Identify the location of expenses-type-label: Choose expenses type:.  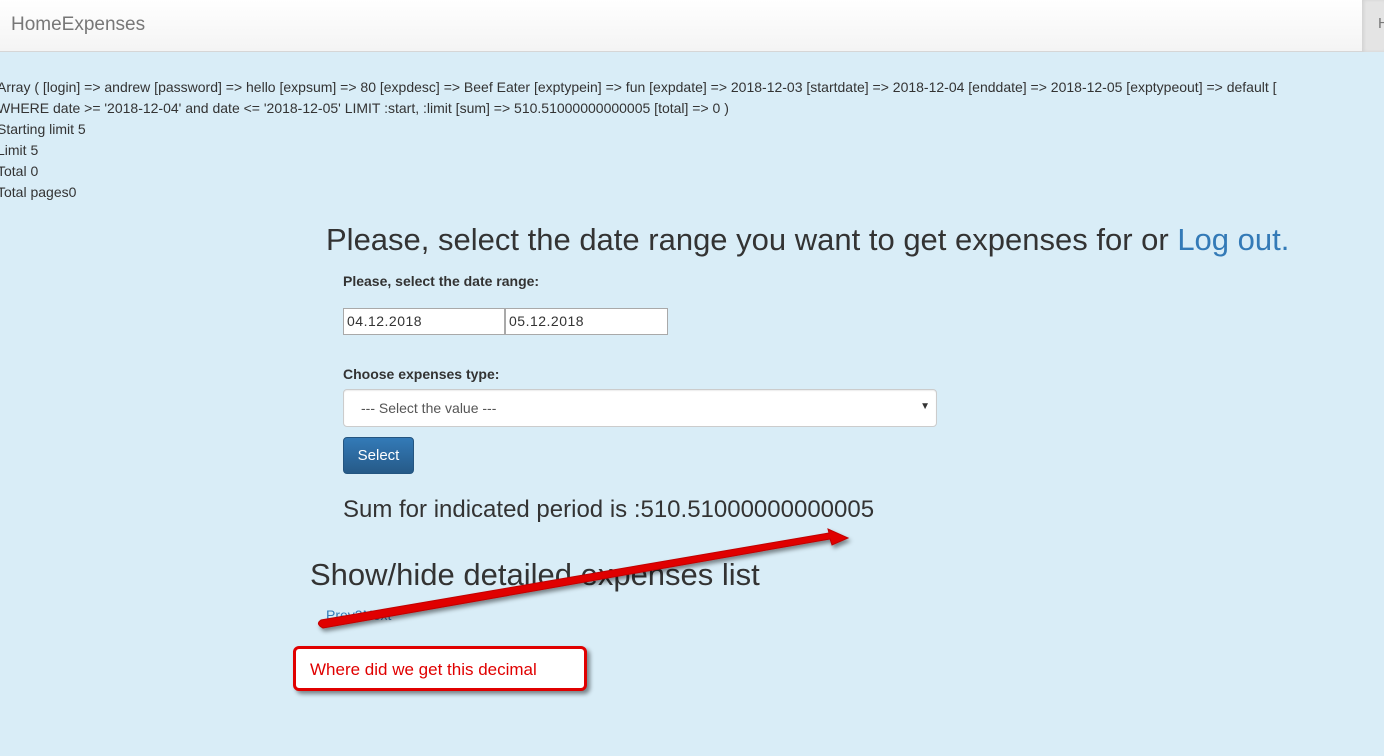
(421, 374).